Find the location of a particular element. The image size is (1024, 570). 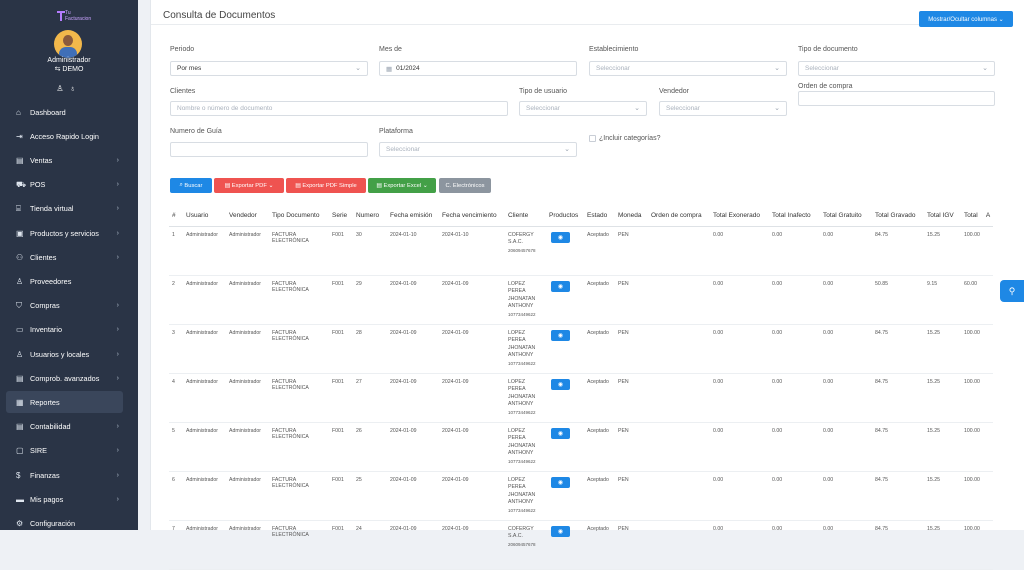

incluir-categorias-checkbox is located at coordinates (592, 138).